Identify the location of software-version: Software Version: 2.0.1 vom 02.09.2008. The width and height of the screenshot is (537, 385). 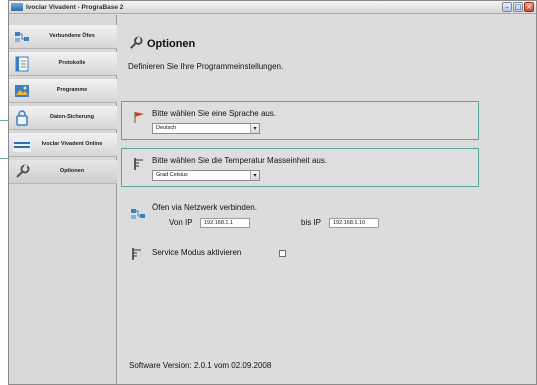
(200, 365).